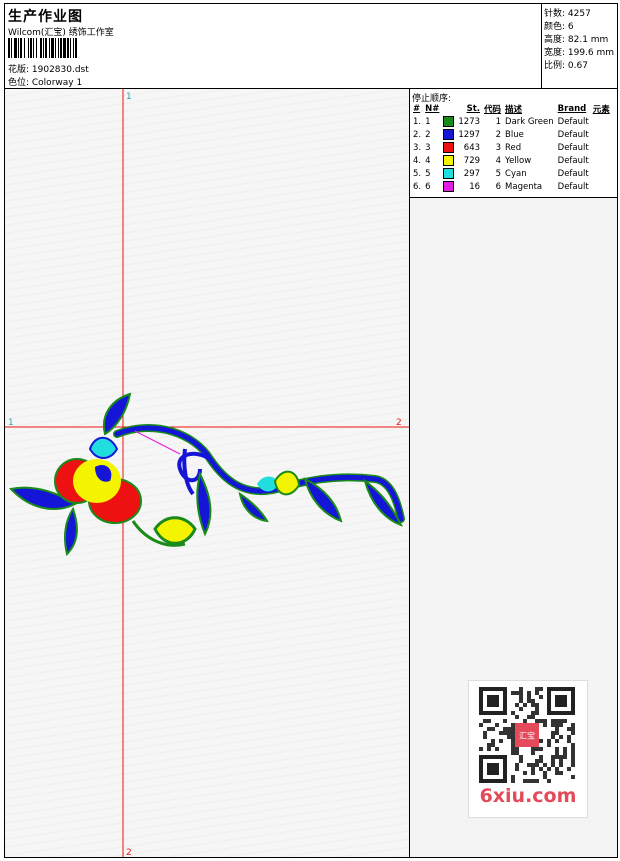  I want to click on barcode, so click(76, 48).